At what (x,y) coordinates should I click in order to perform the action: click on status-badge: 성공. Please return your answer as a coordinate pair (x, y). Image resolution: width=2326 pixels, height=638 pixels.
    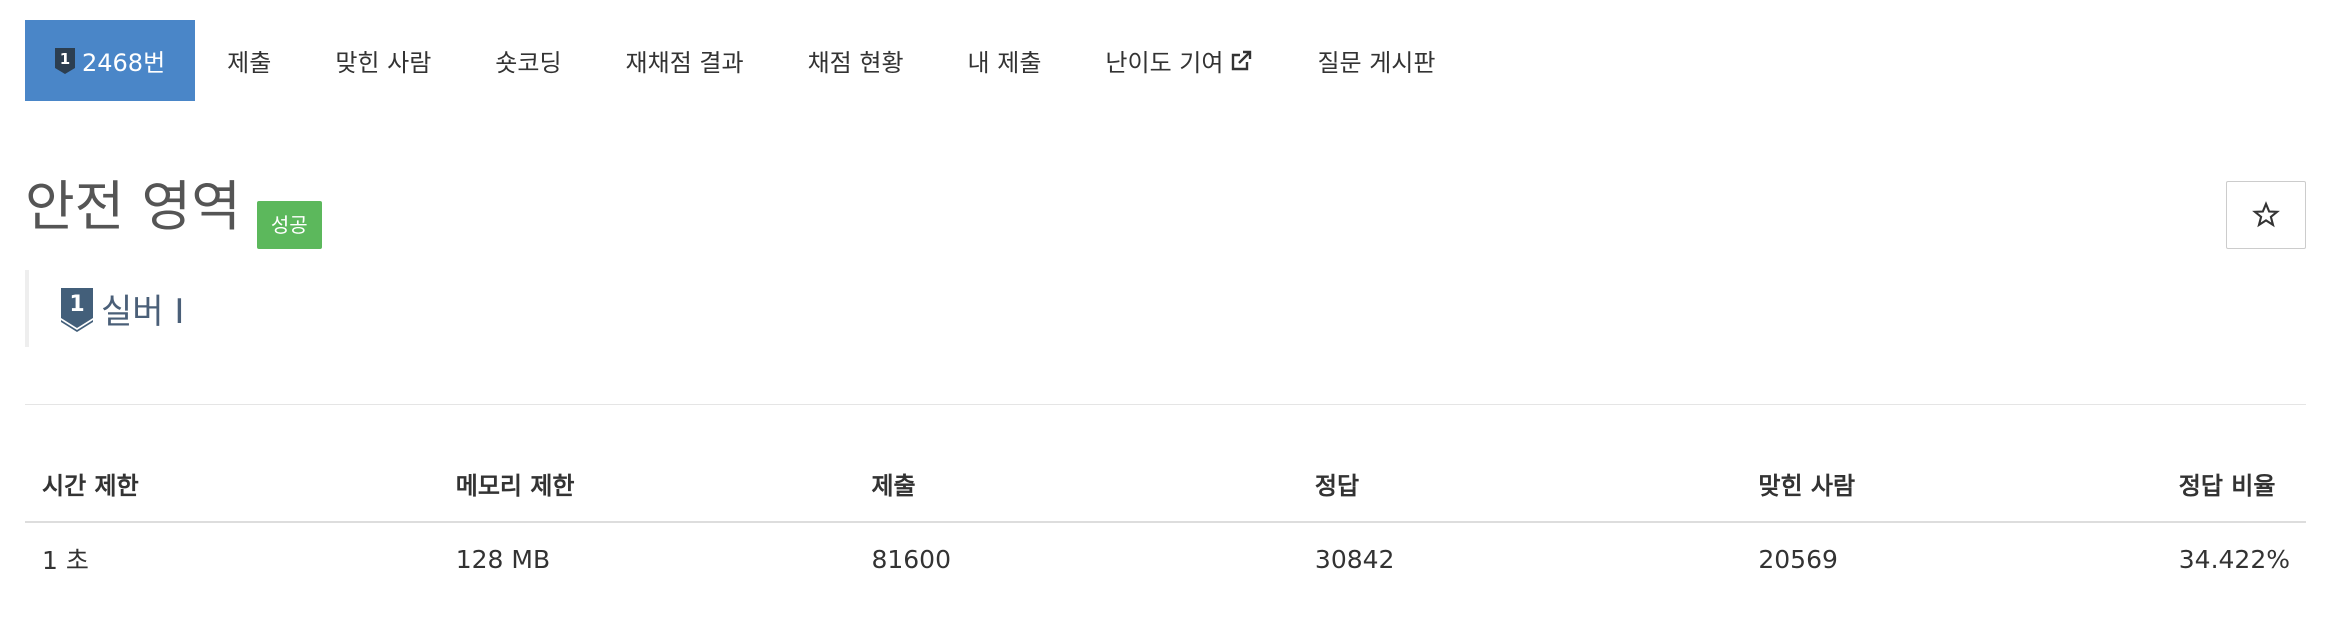
    Looking at the image, I should click on (289, 225).